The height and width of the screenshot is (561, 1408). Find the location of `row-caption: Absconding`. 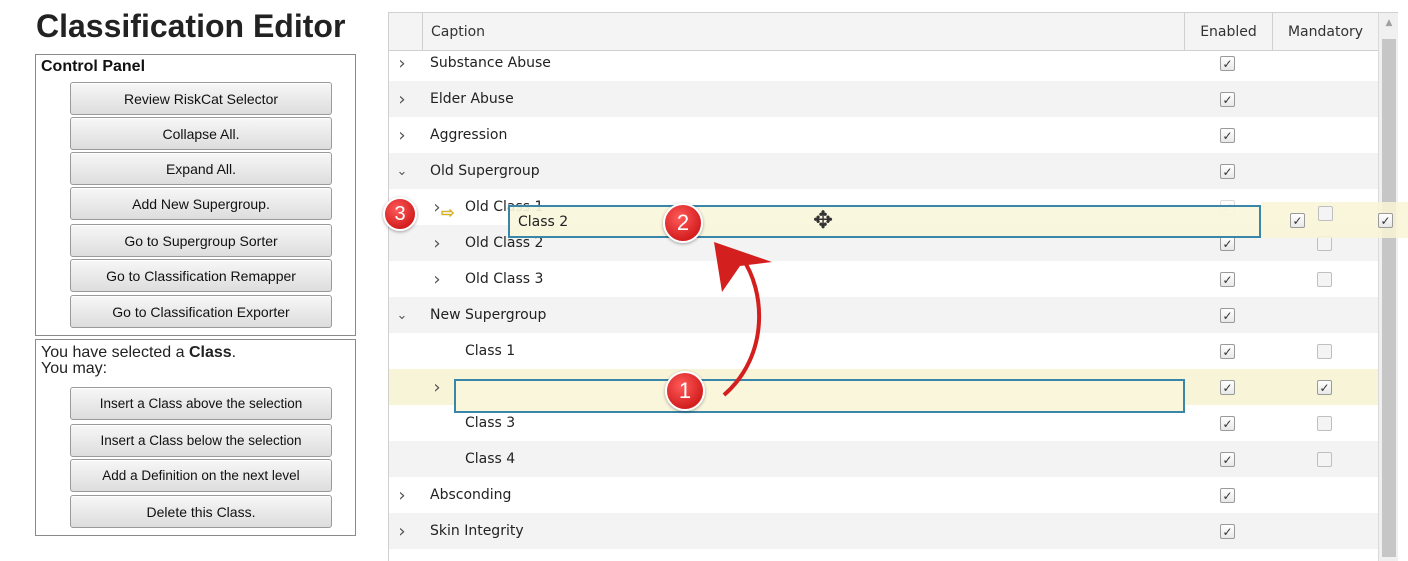

row-caption: Absconding is located at coordinates (471, 495).